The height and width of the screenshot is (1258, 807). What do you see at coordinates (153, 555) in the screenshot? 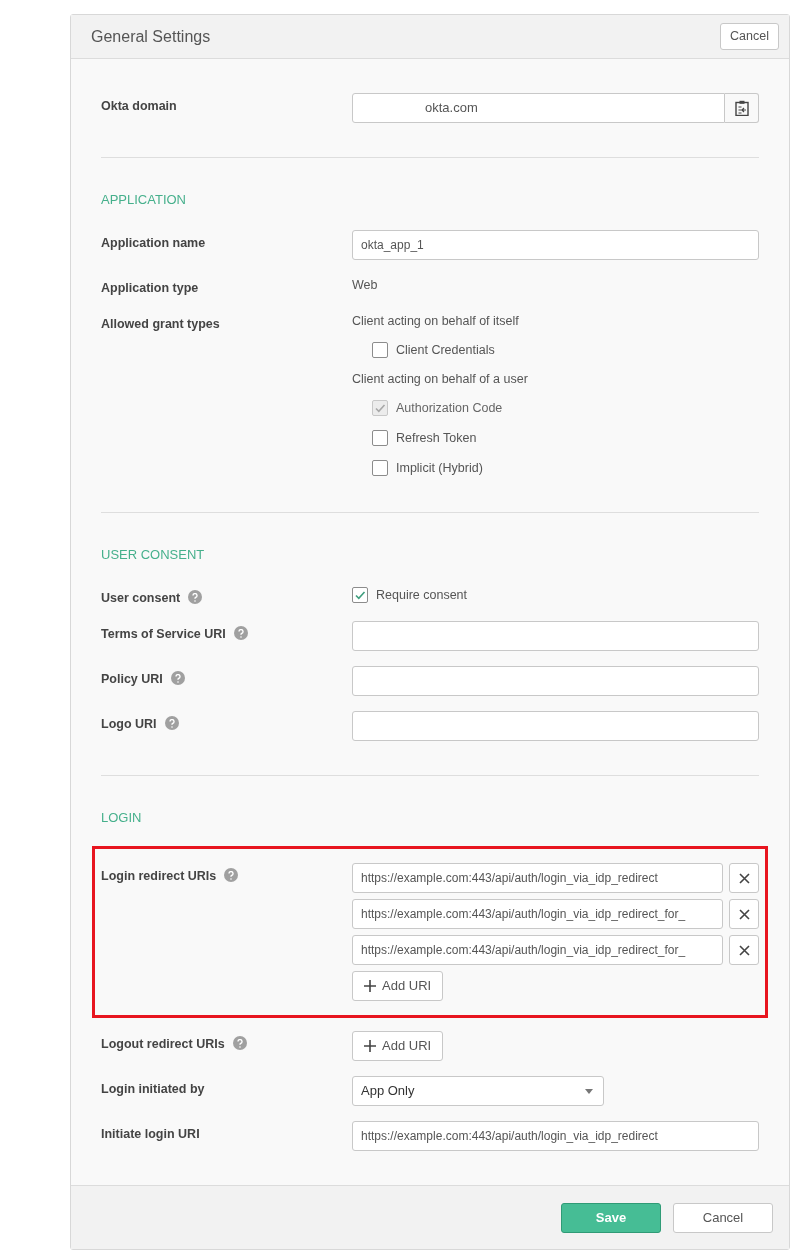
I see `section-heading: USER CONSENT` at bounding box center [153, 555].